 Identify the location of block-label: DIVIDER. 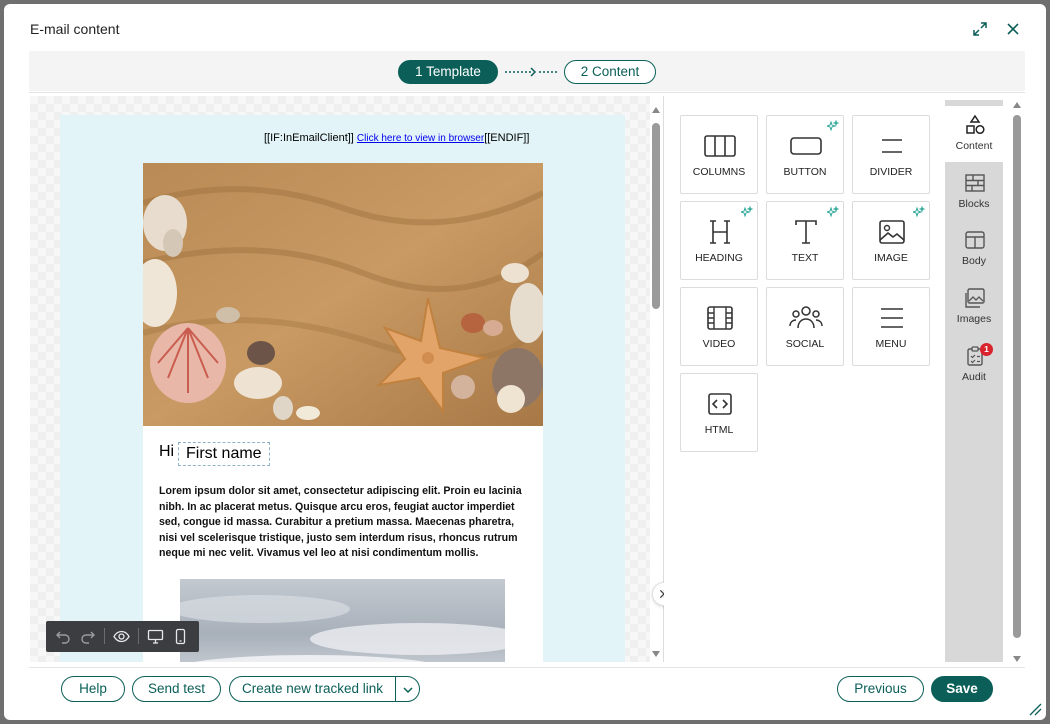
(891, 172).